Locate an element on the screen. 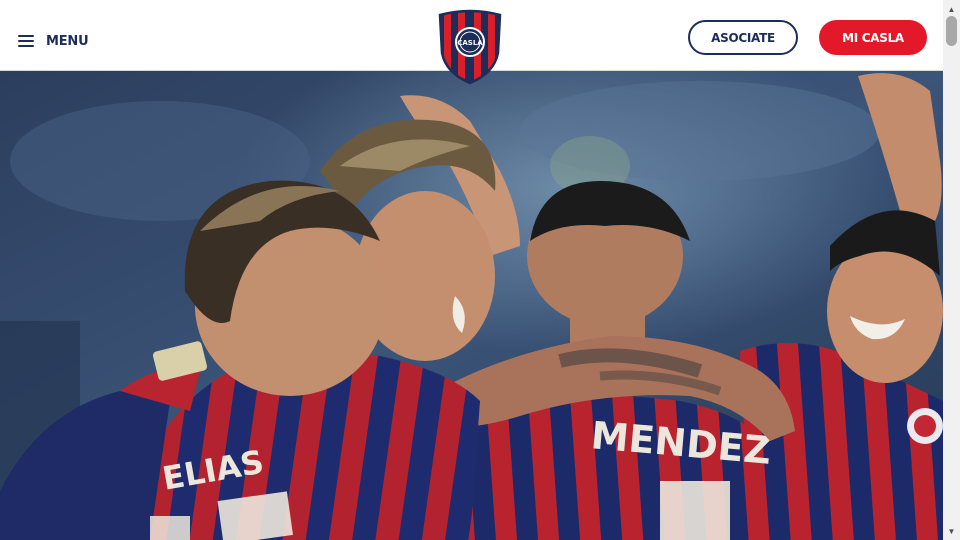 The height and width of the screenshot is (540, 960). menu-label: MENU is located at coordinates (67, 41).